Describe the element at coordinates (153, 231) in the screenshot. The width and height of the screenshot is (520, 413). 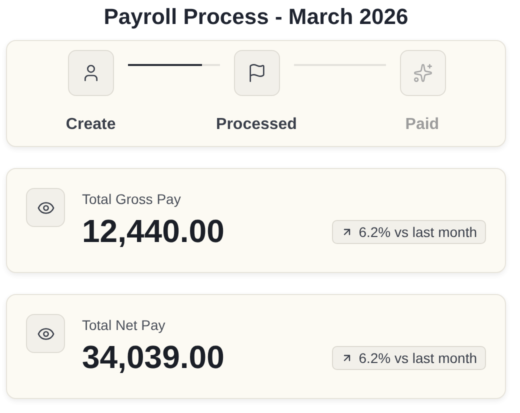
I see `stat-value: 12,440.00` at that location.